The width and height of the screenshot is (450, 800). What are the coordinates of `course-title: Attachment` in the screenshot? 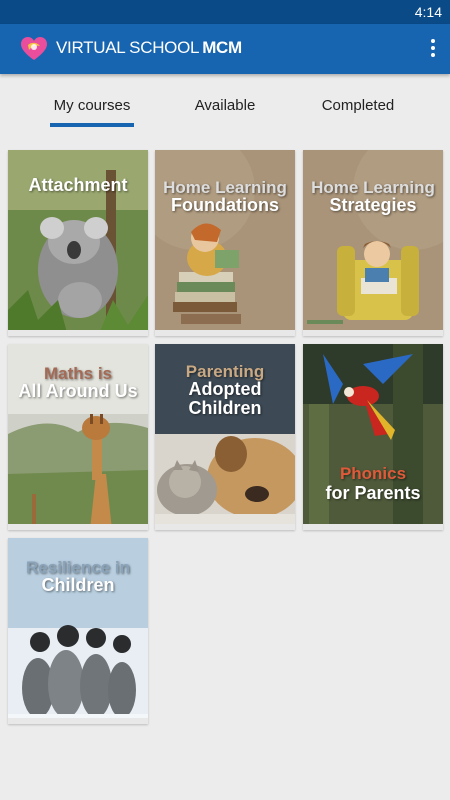 It's located at (78, 185).